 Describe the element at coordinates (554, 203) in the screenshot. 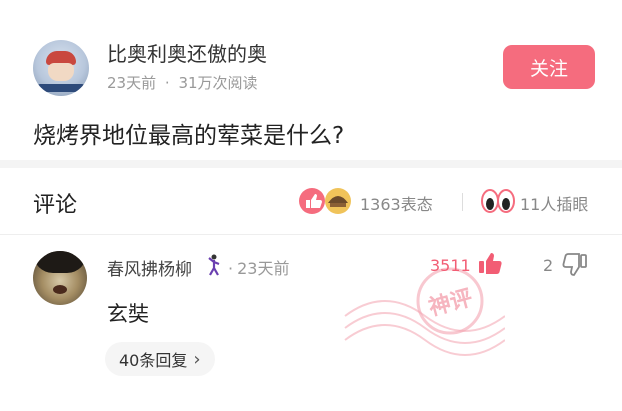

I see `eyes-count: 11人插眼` at that location.